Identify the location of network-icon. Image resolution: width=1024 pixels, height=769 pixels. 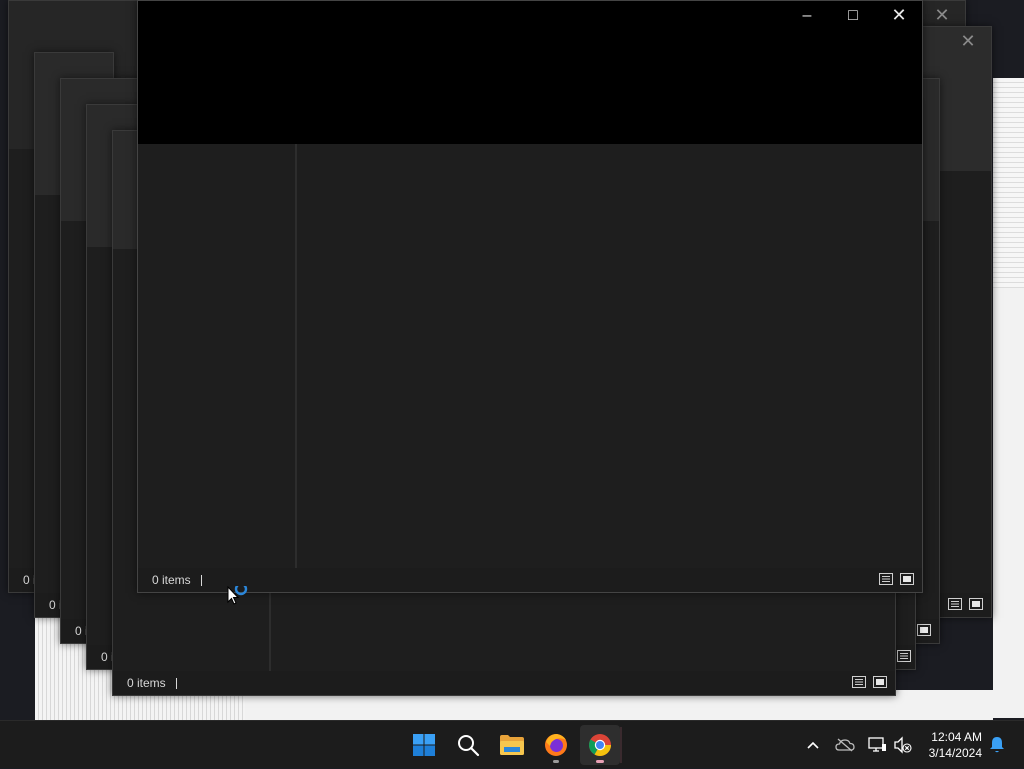
(877, 744).